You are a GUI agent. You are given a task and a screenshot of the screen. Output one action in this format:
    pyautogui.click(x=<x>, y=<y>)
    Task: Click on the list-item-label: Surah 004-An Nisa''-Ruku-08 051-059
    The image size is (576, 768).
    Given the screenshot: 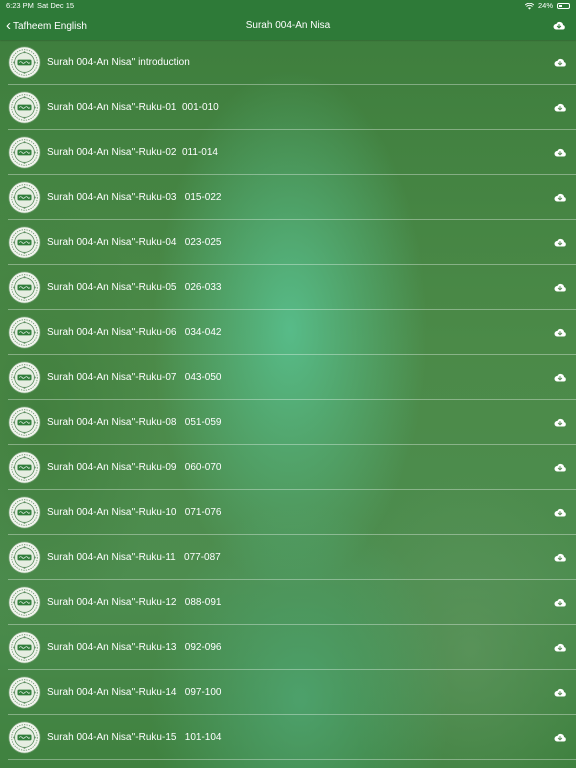 What is the action you would take?
    pyautogui.click(x=134, y=422)
    